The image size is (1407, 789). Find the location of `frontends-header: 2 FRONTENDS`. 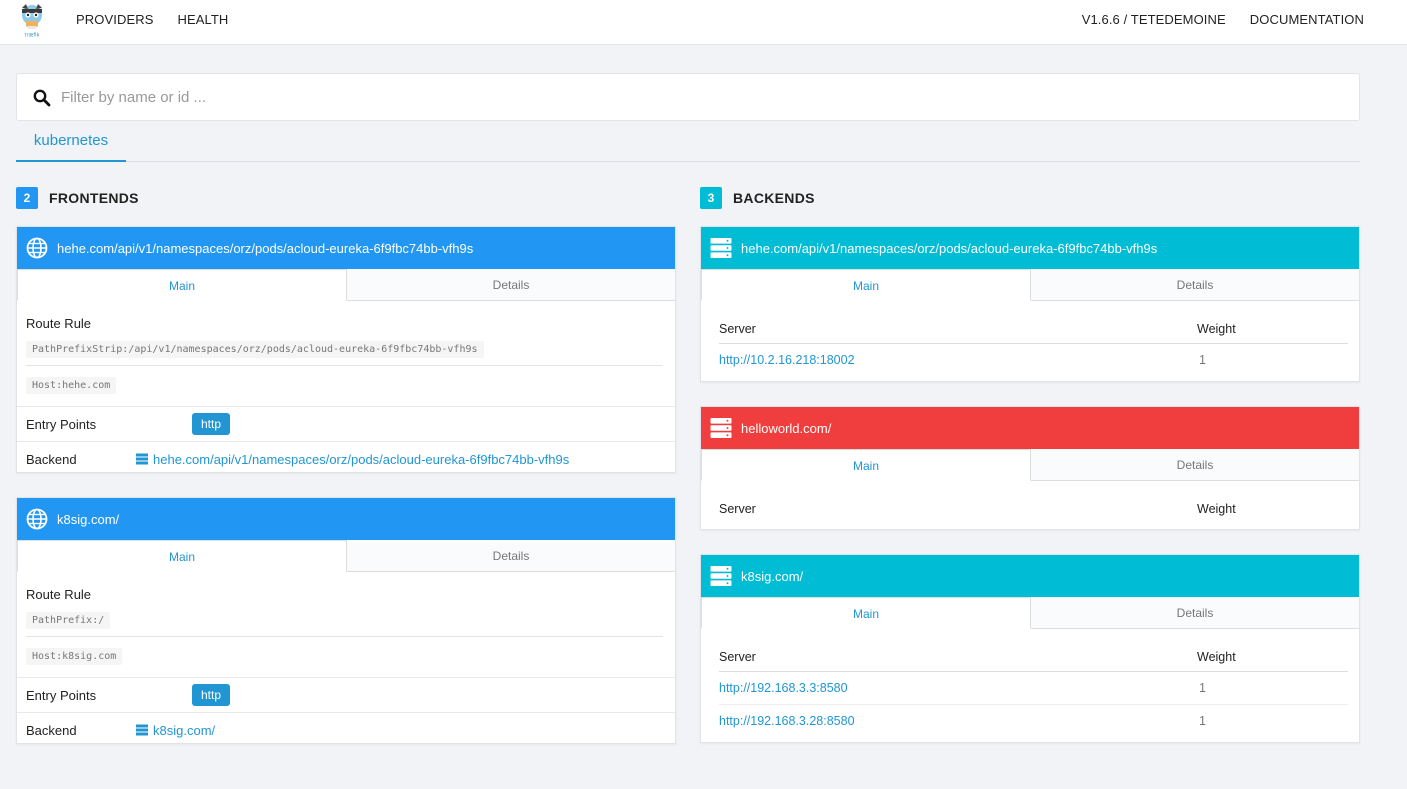

frontends-header: 2 FRONTENDS is located at coordinates (77, 198).